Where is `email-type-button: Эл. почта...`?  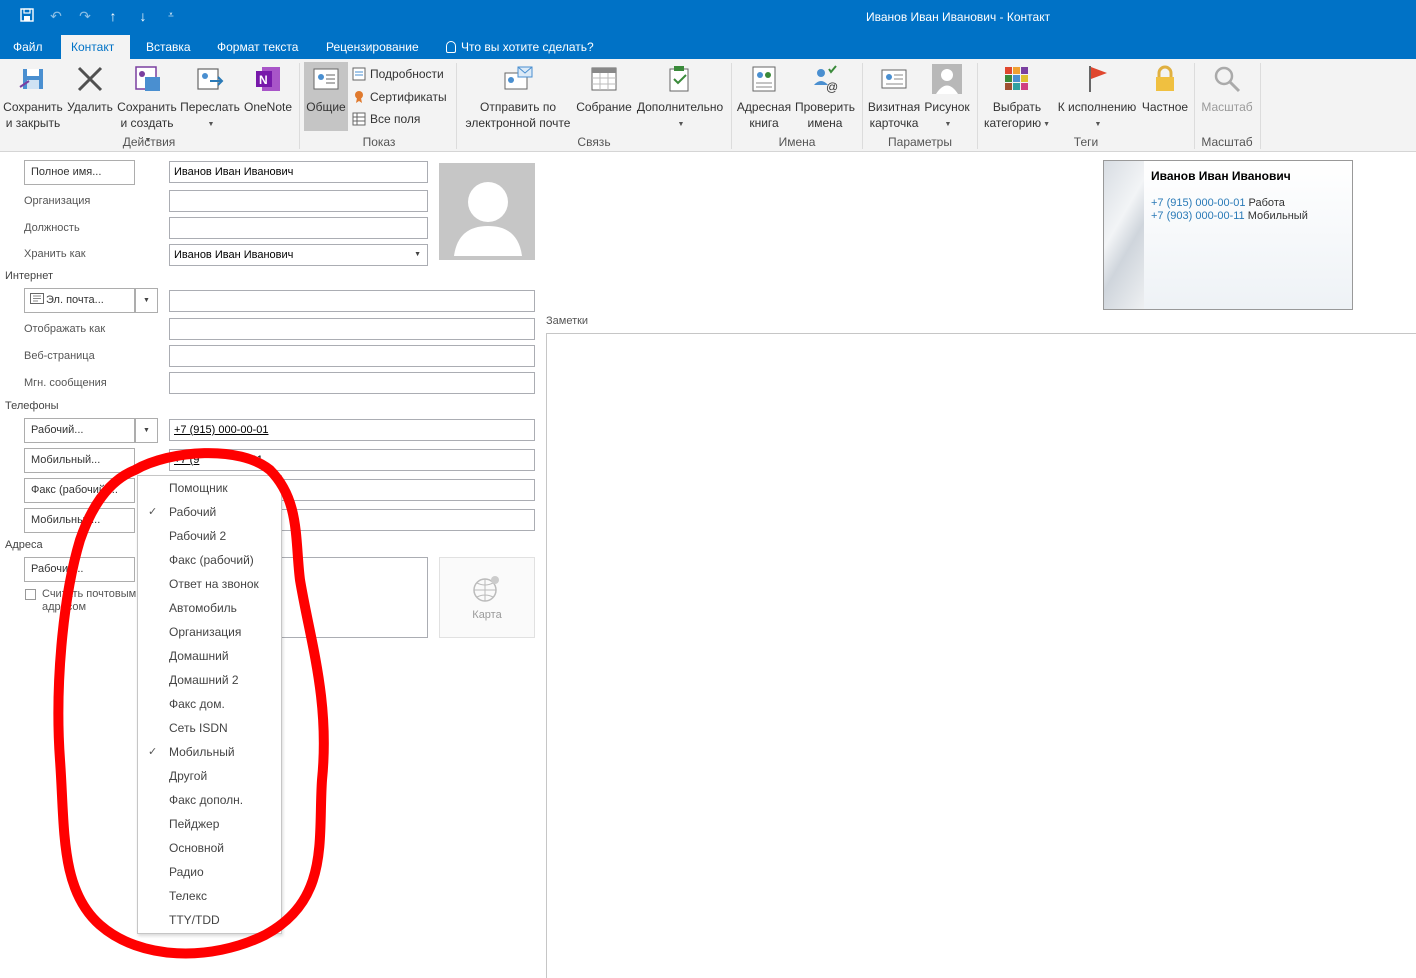 email-type-button: Эл. почта... is located at coordinates (79, 300).